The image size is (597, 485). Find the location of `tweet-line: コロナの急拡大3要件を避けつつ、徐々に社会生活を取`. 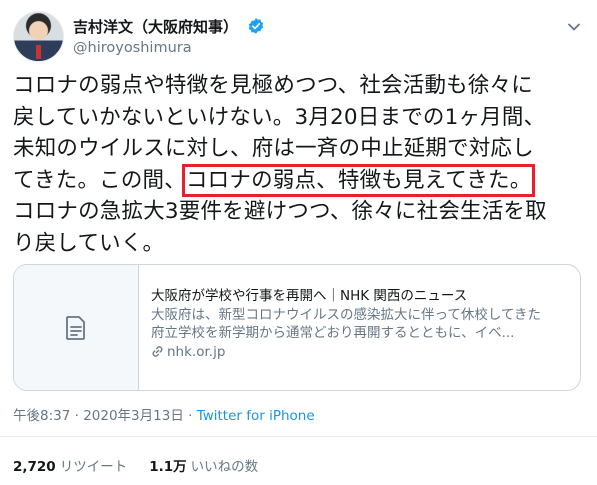

tweet-line: コロナの急拡大3要件を避けつつ、徐々に社会生活を取 is located at coordinates (280, 211).